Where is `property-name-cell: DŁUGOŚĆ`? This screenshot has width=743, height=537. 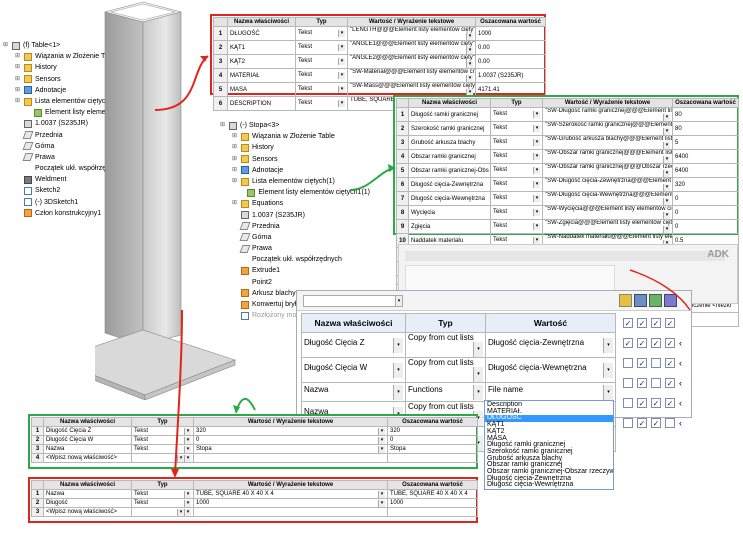
property-name-cell: DŁUGOŚĆ is located at coordinates (261, 33).